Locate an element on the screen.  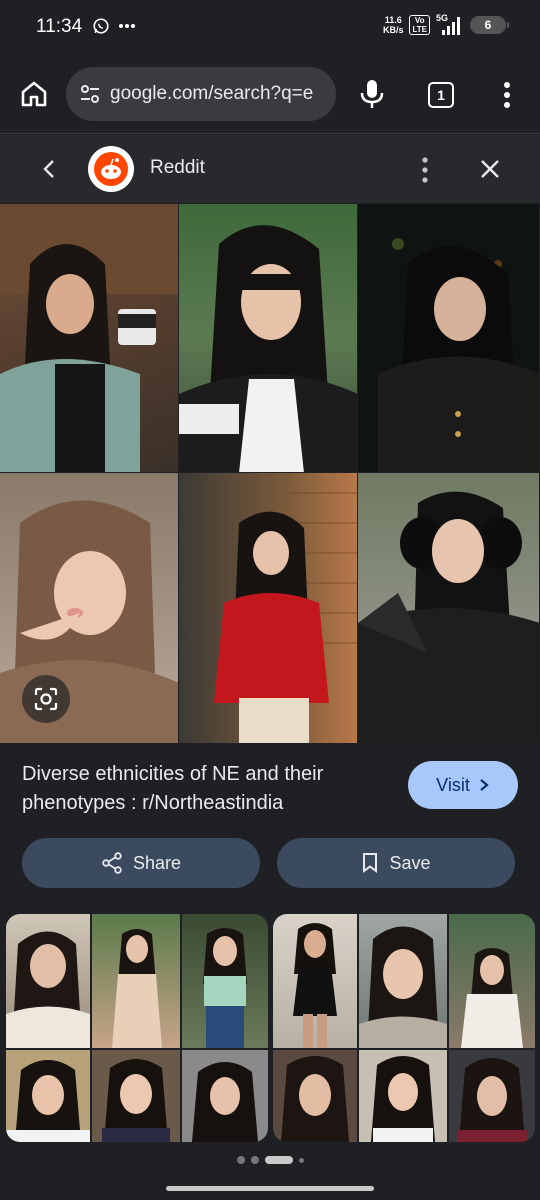
address-bar: google.com/search?q=e is located at coordinates (201, 94).